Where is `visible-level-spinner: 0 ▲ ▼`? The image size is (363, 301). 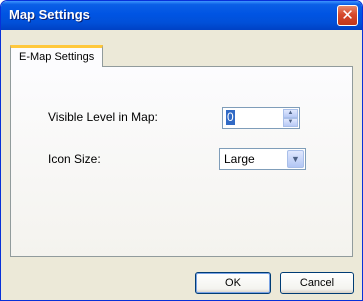
visible-level-spinner: 0 ▲ ▼ is located at coordinates (261, 118).